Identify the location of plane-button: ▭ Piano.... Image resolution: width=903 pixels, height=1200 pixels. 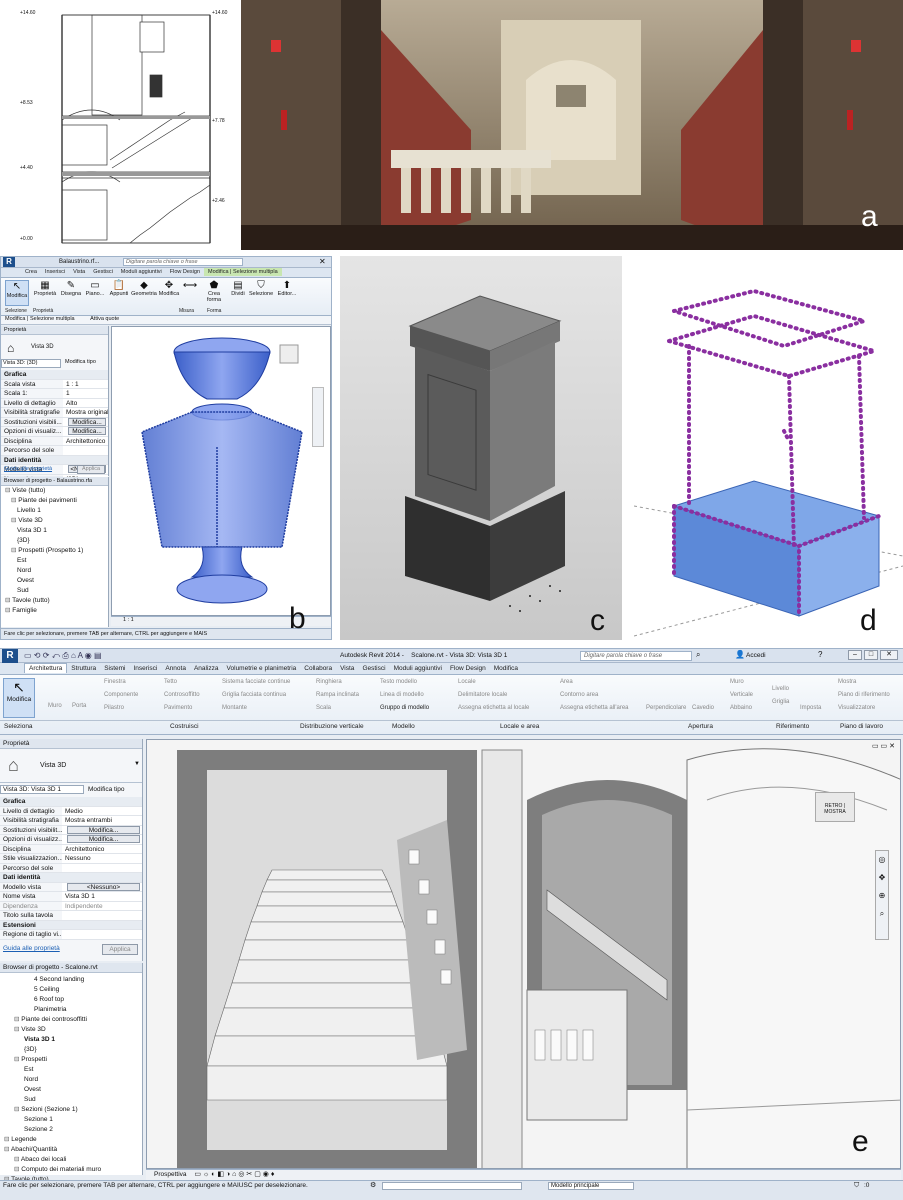
(95, 288).